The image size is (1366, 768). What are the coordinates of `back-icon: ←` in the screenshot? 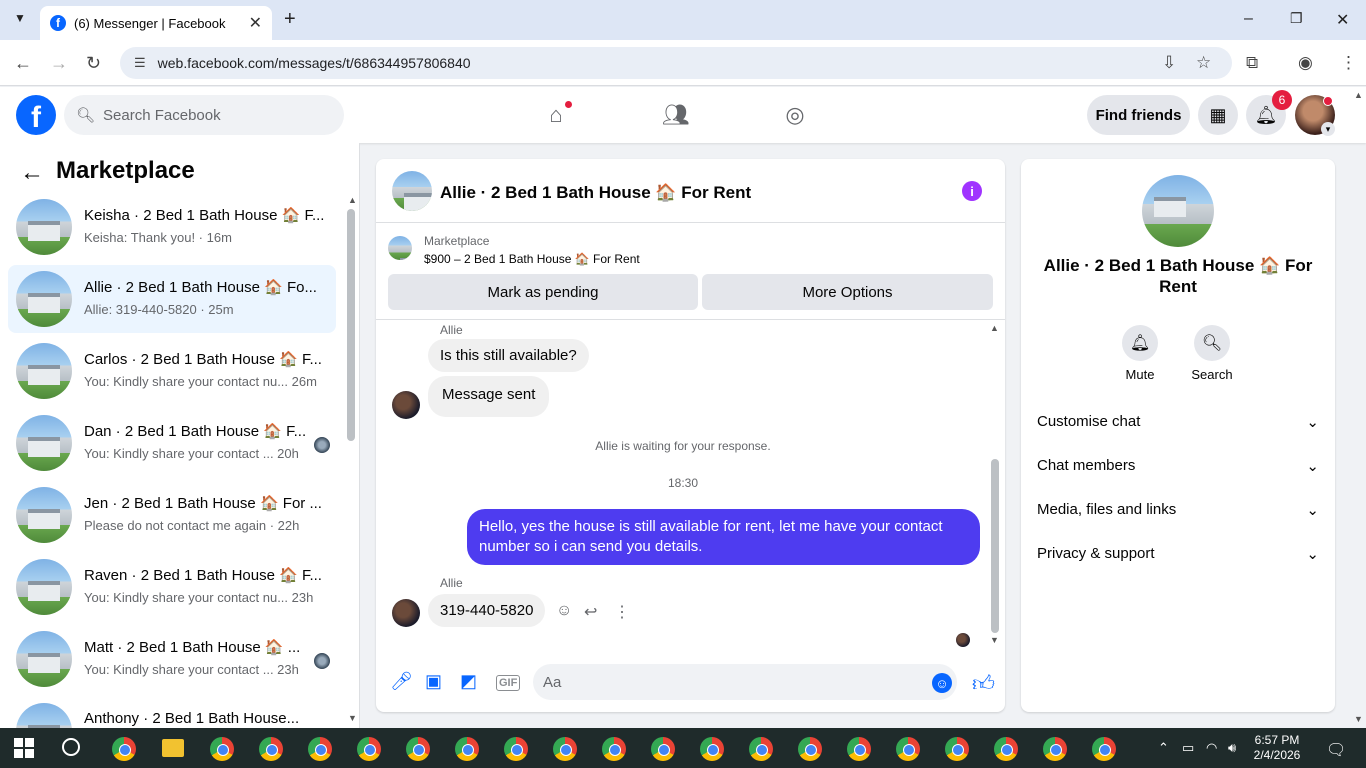 It's located at (23, 63).